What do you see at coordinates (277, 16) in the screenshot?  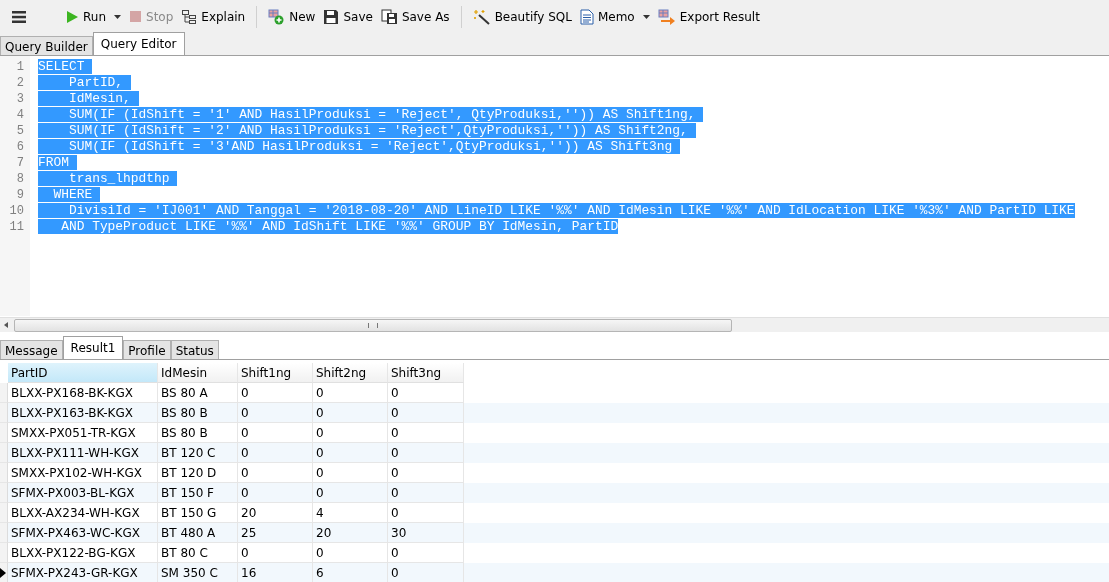 I see `new-table-icon` at bounding box center [277, 16].